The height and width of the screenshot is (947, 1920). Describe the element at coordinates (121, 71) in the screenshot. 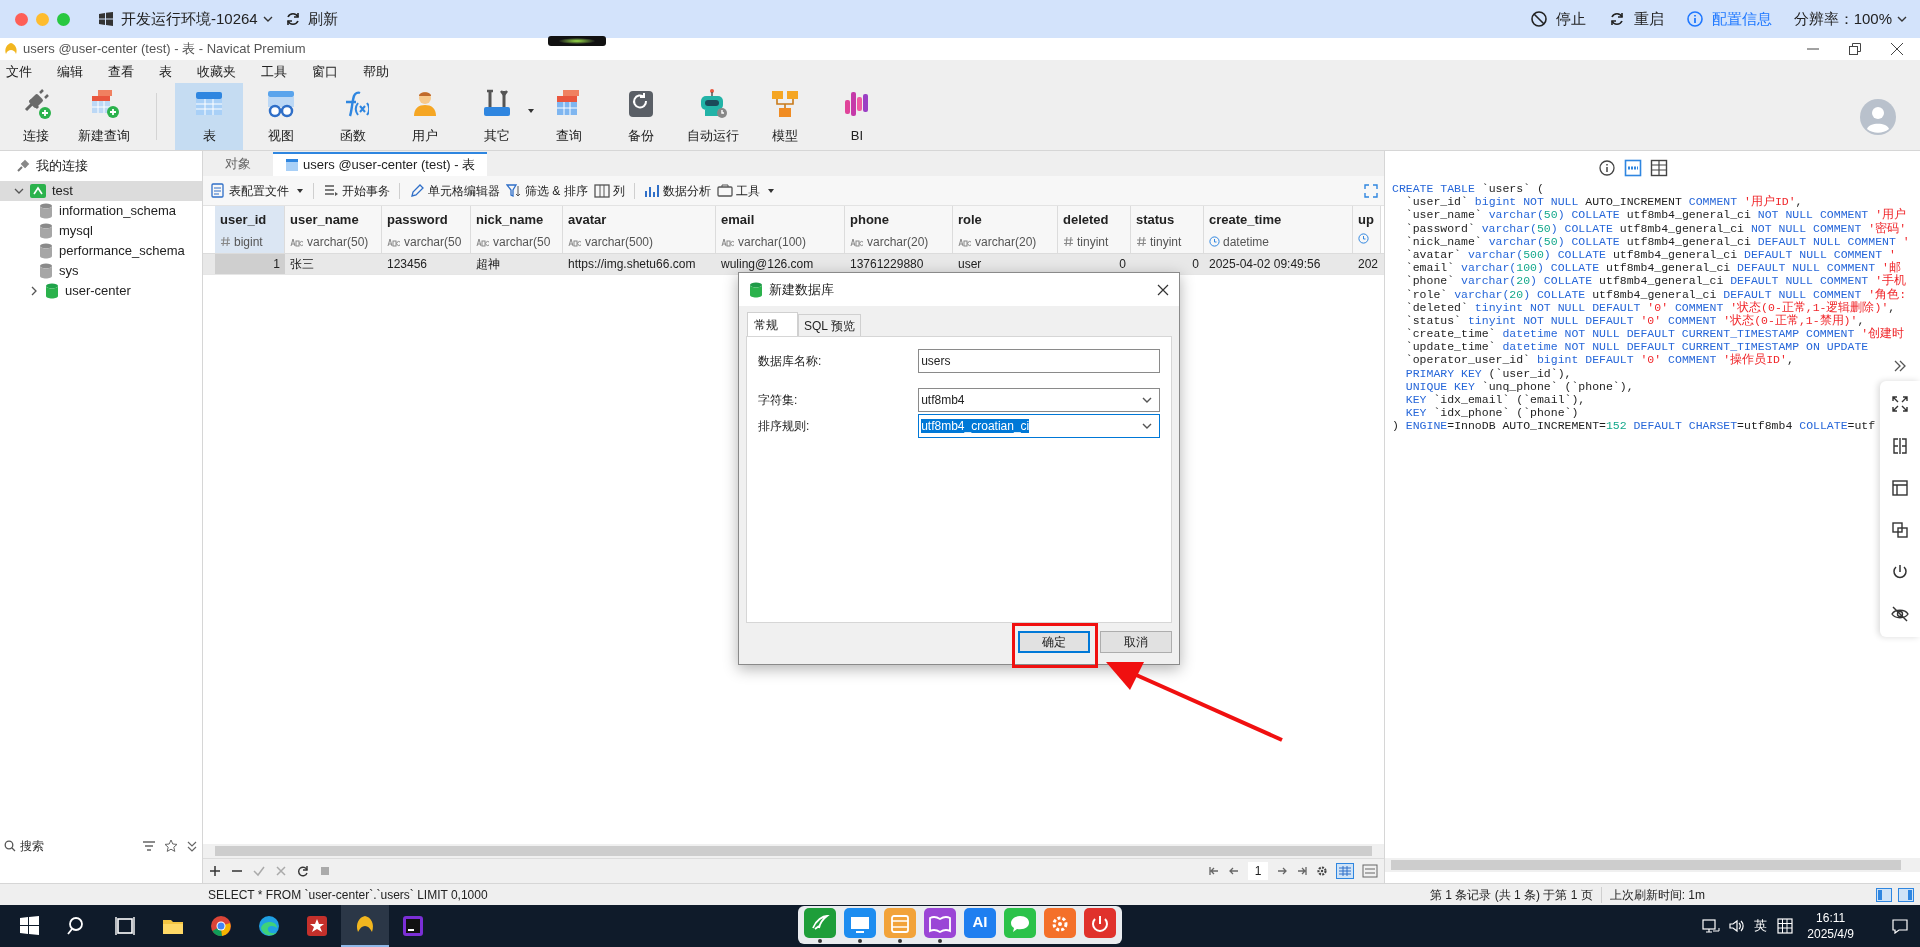

I see `menu-item: 查看` at that location.